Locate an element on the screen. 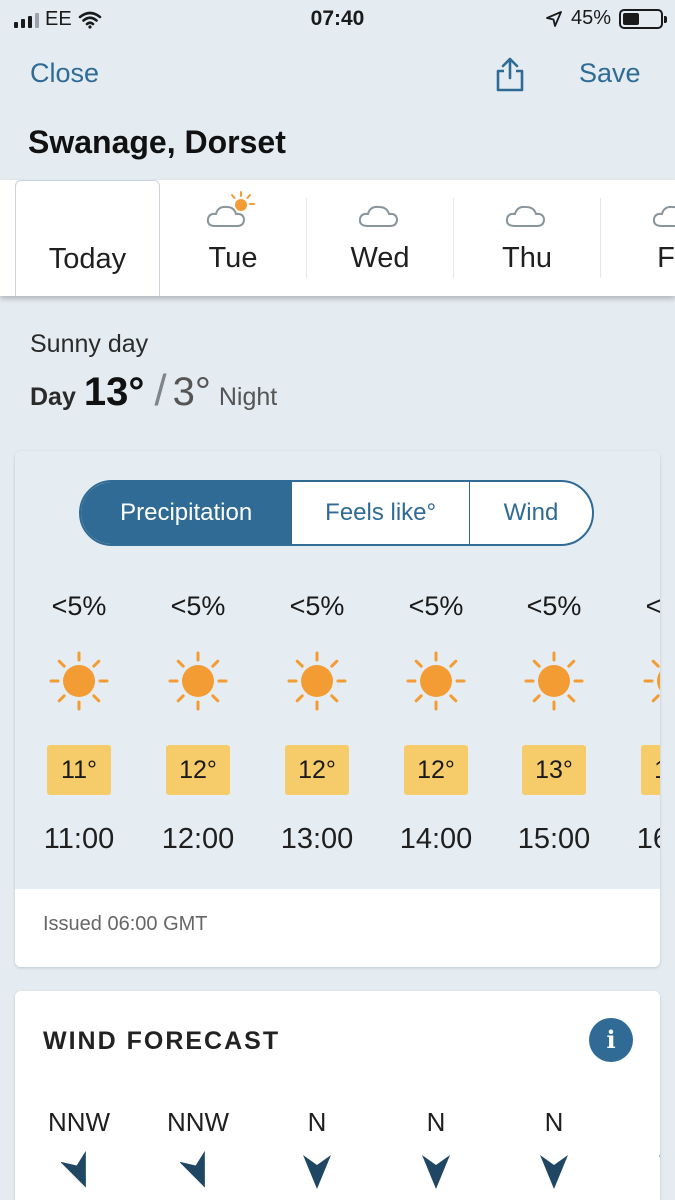  hour-time: 11:00 is located at coordinates (79, 839).